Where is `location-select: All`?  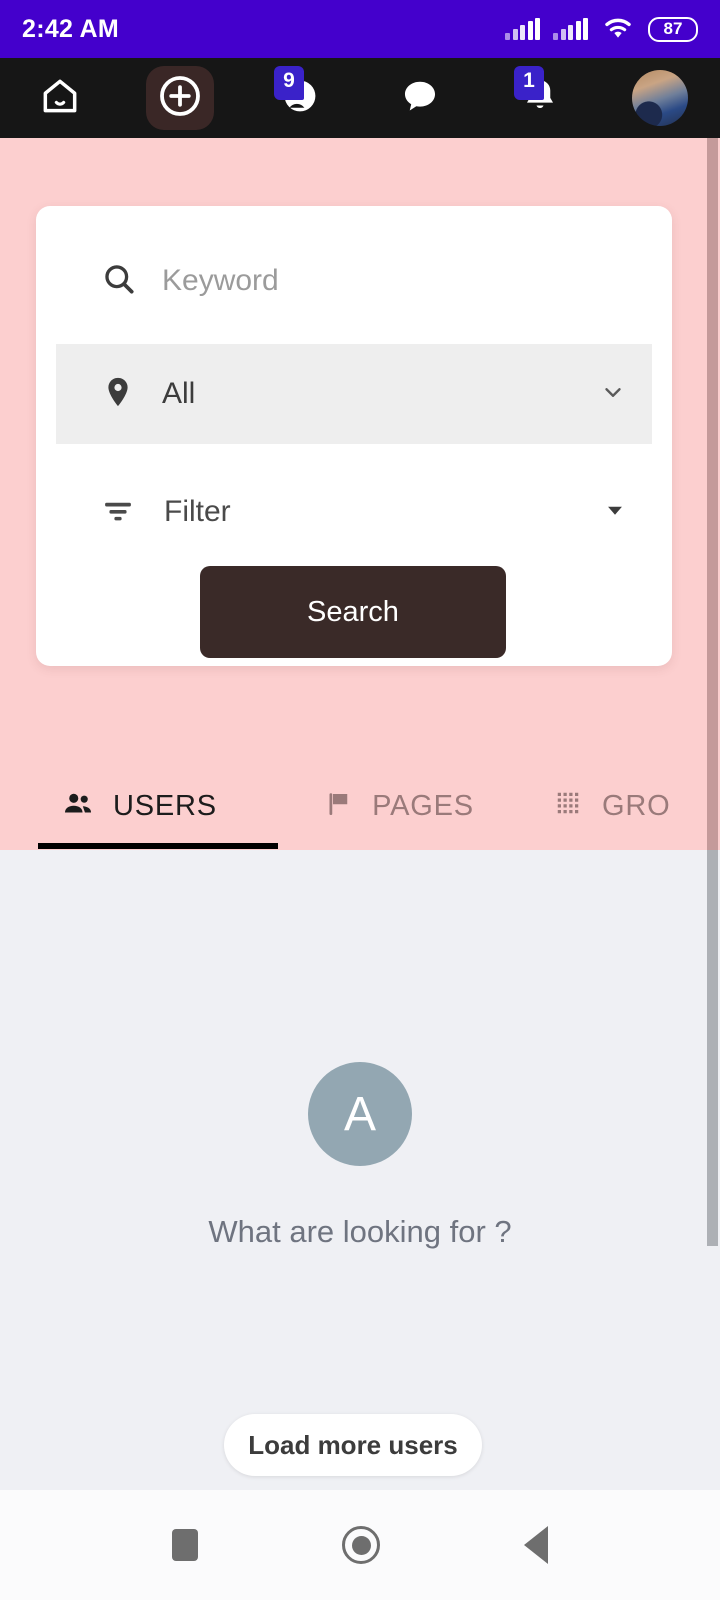 location-select: All is located at coordinates (354, 394).